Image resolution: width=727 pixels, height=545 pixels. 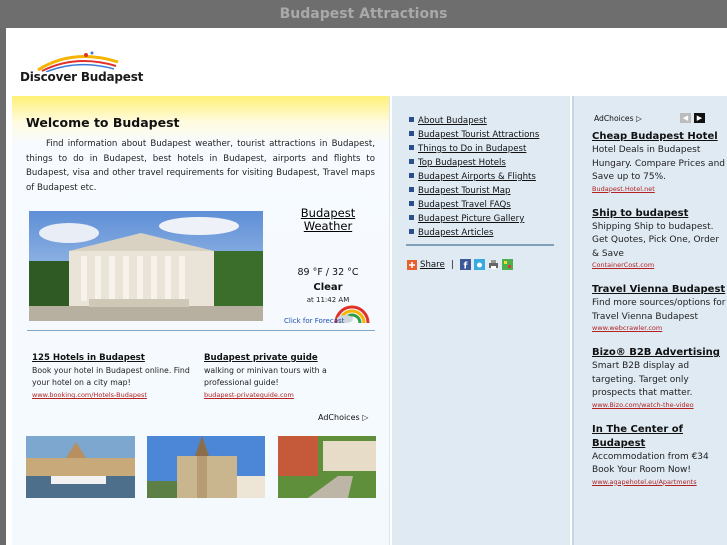 I want to click on ad-url: ContainerCost.com, so click(x=659, y=265).